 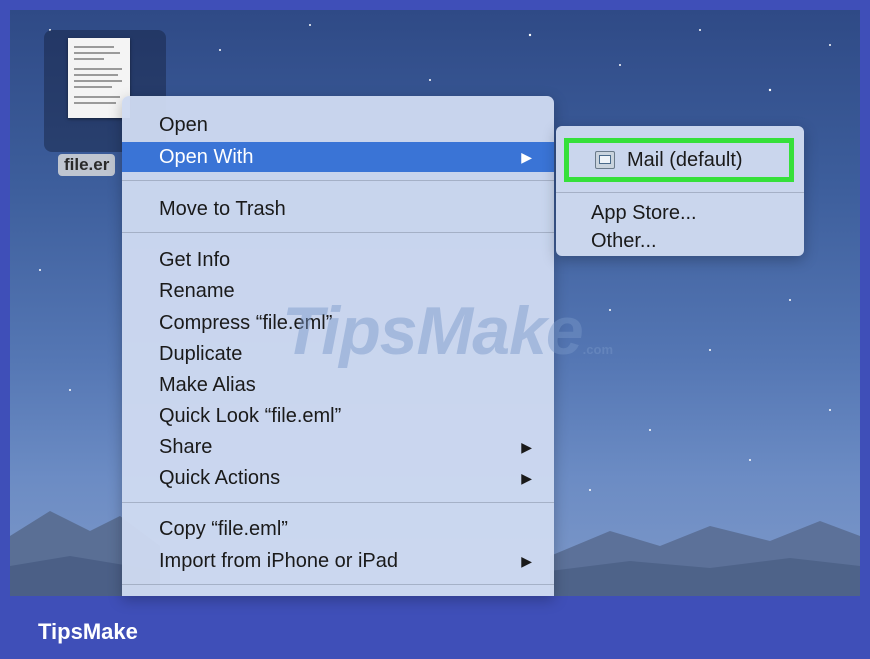 I want to click on eml-file-icon, so click(x=99, y=78).